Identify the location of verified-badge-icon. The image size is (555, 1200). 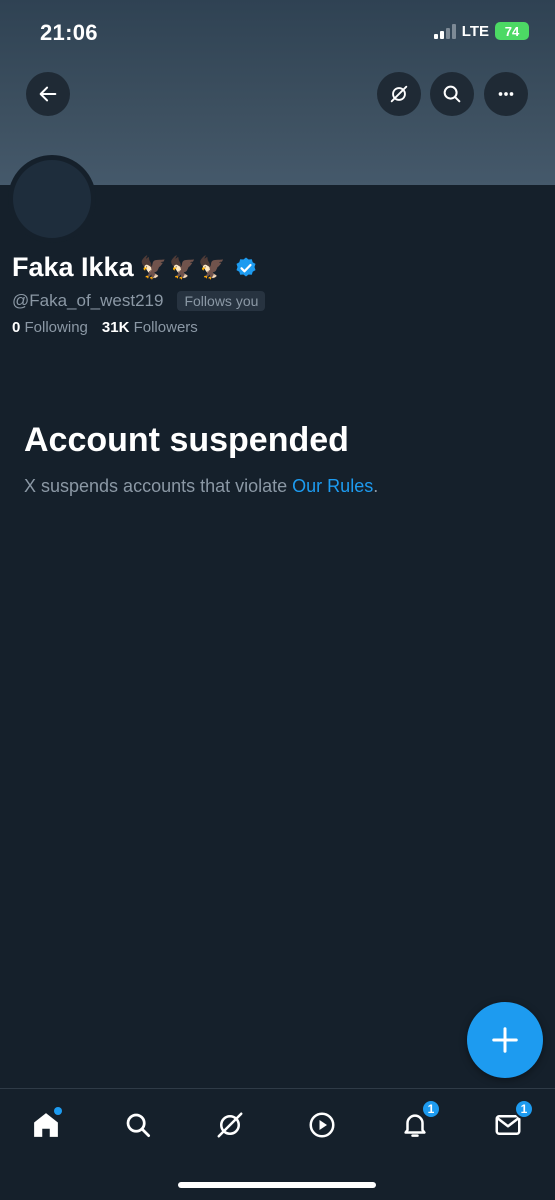
(246, 268).